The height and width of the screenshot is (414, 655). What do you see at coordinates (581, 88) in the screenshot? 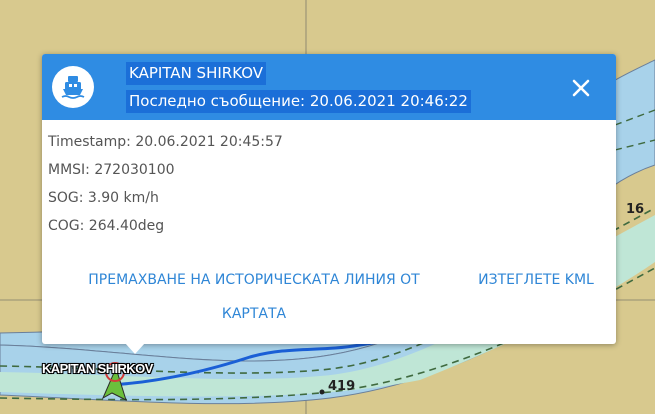
I see `close-icon` at bounding box center [581, 88].